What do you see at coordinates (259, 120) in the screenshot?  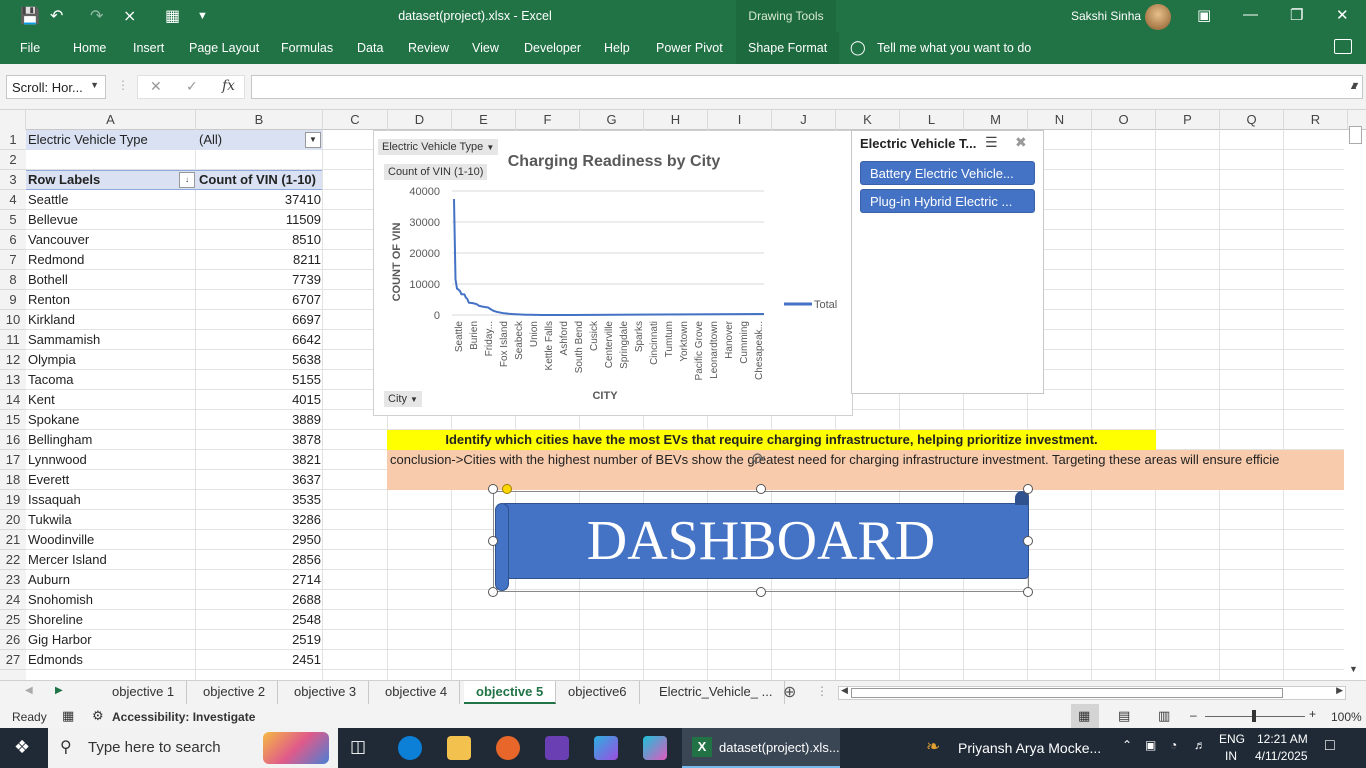 I see `column-header: B` at bounding box center [259, 120].